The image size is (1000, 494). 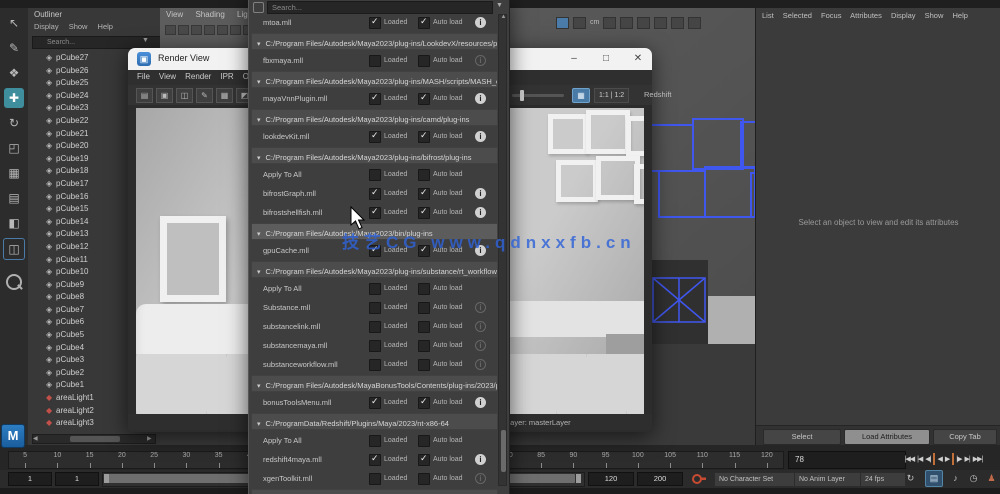 What do you see at coordinates (14, 198) in the screenshot?
I see `layout-four-pane-icon: ▤` at bounding box center [14, 198].